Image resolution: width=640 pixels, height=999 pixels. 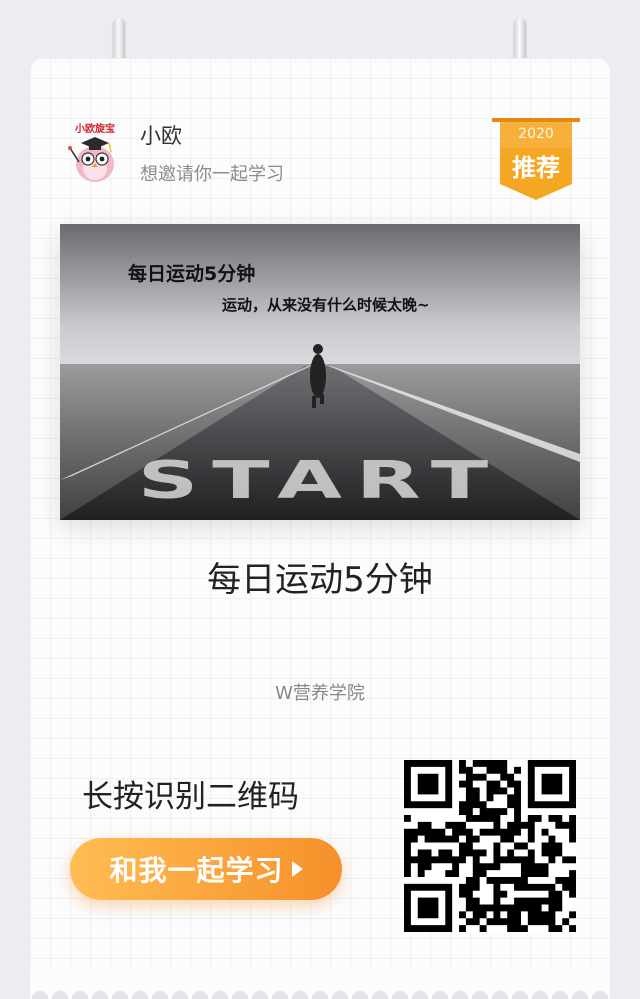 What do you see at coordinates (536, 134) in the screenshot?
I see `badge-year: 2020` at bounding box center [536, 134].